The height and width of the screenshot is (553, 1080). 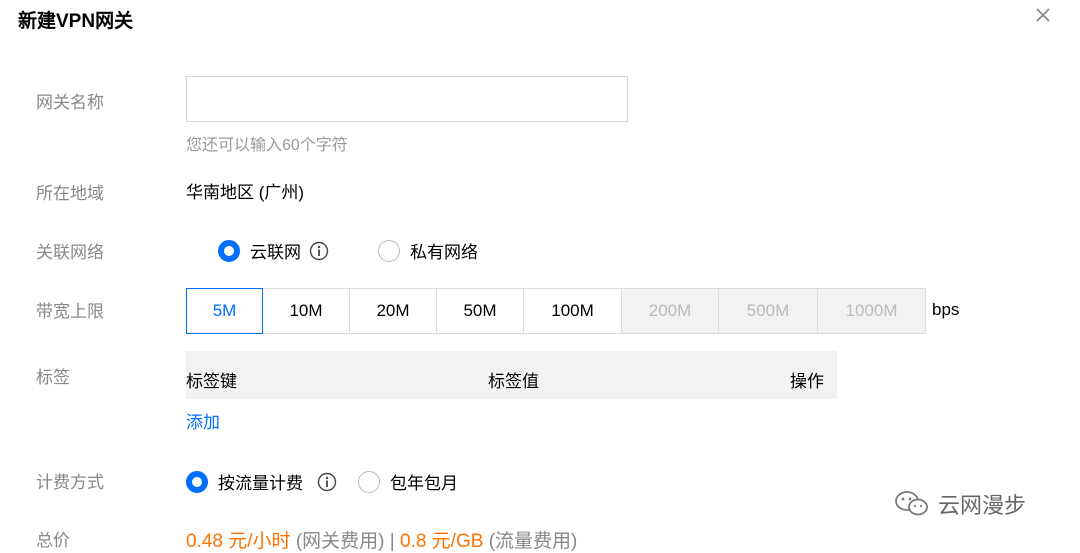 I want to click on bandwidth-option-500m: 500M, so click(x=768, y=311).